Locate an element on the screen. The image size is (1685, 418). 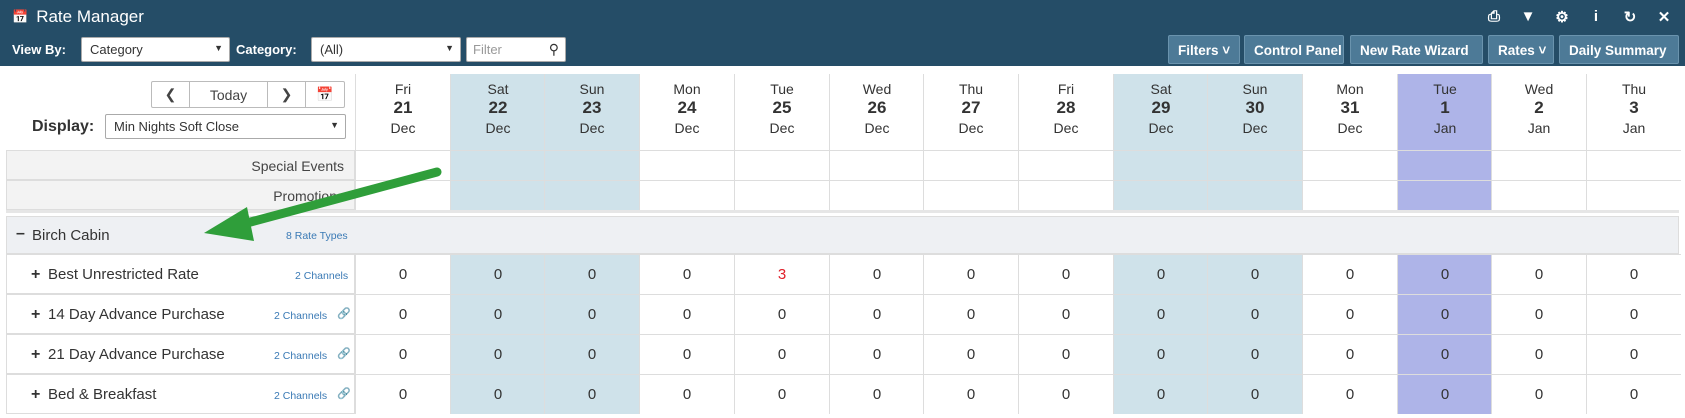
group-row: – Birch Cabin 8 Rate Types is located at coordinates (842, 235).